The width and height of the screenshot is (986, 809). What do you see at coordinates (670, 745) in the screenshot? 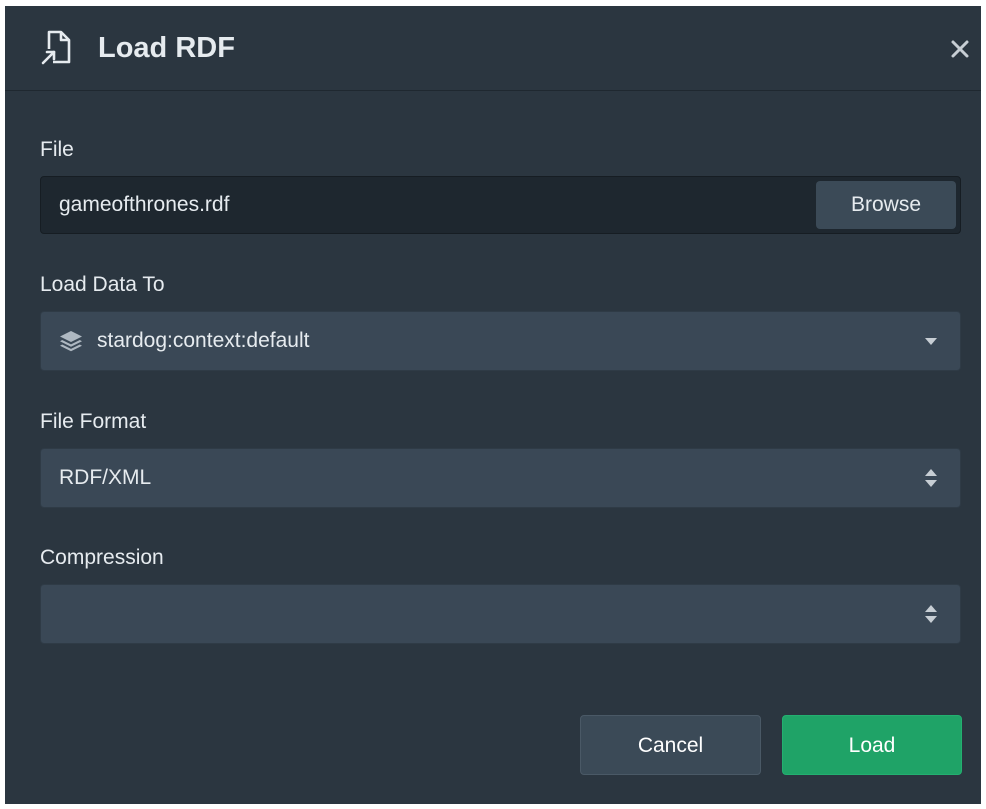
I see `cancel-button: Cancel` at bounding box center [670, 745].